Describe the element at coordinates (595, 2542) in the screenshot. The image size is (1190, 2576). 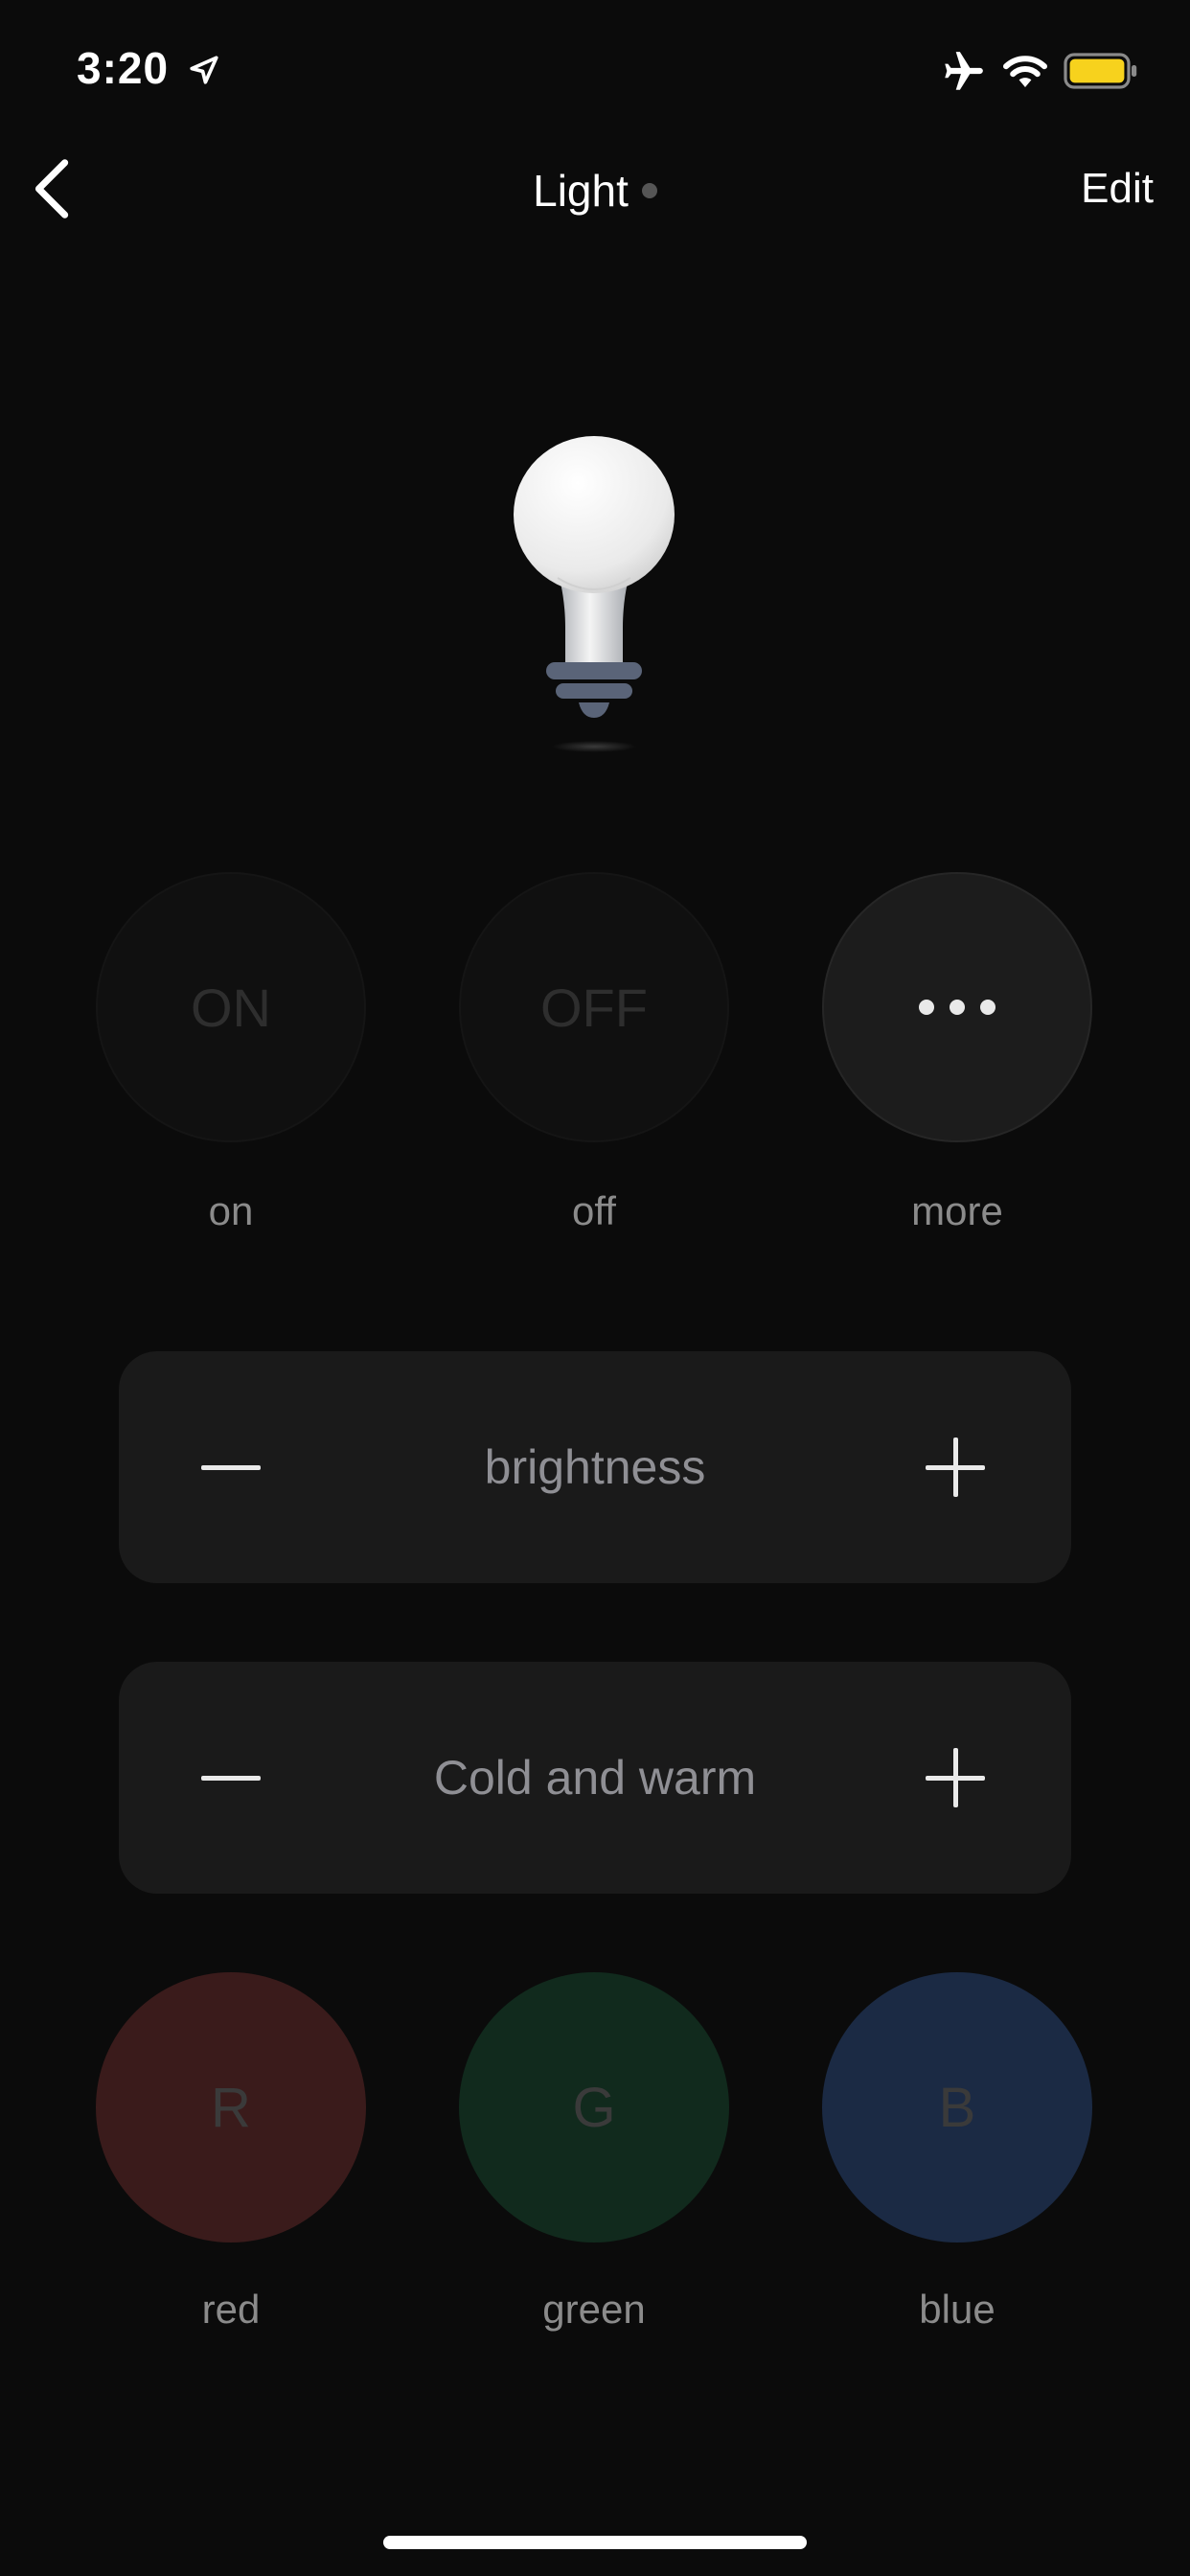
I see `home-indicator` at that location.